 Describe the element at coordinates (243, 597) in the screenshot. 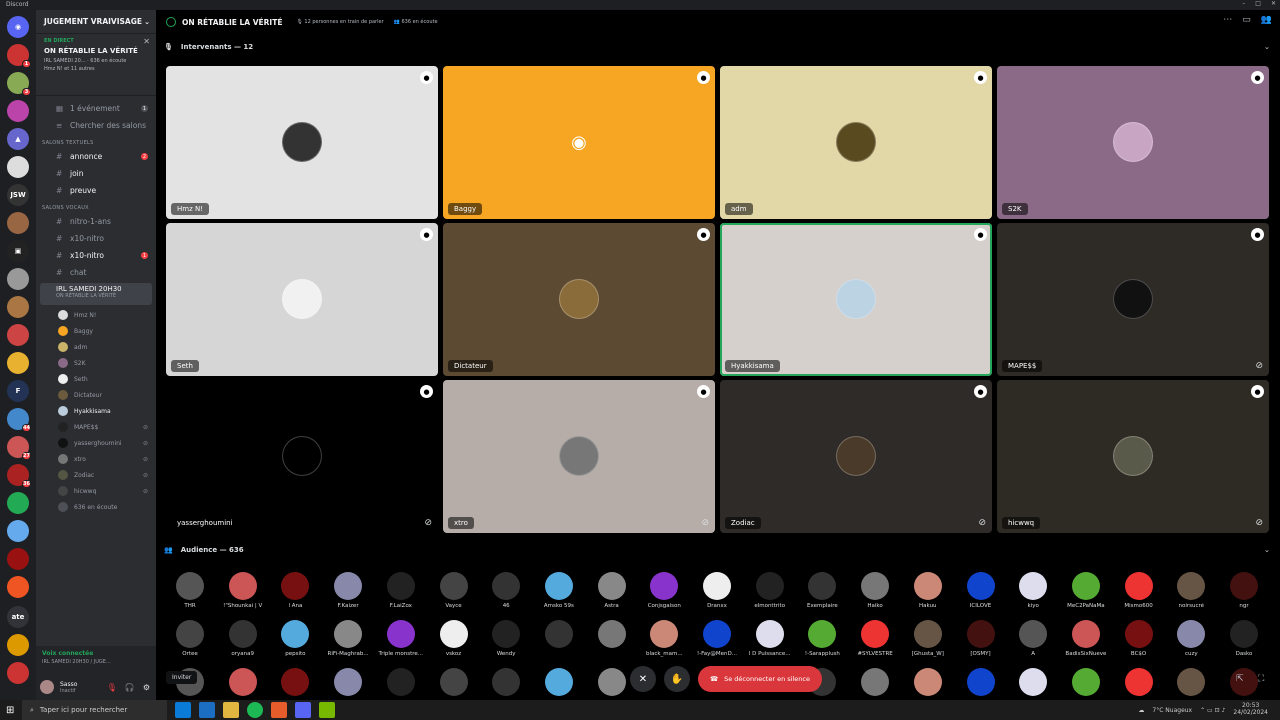

I see `audience-member: !"Shounkai | V` at that location.